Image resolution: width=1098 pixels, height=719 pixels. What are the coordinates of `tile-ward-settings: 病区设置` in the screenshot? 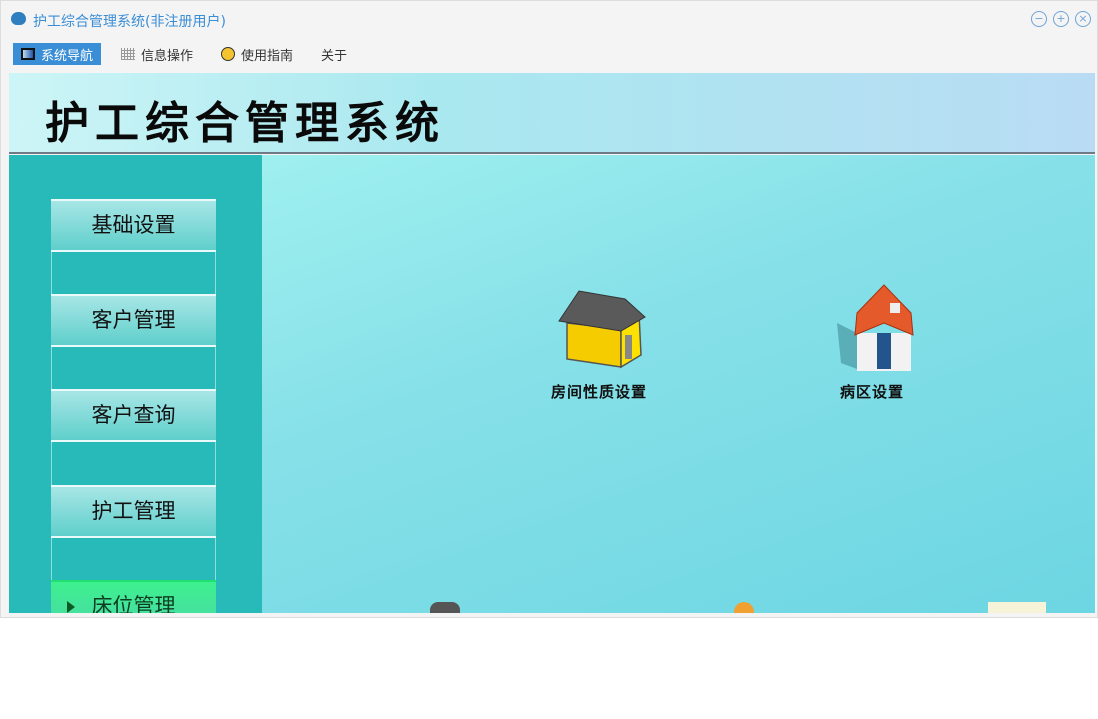 It's located at (872, 342).